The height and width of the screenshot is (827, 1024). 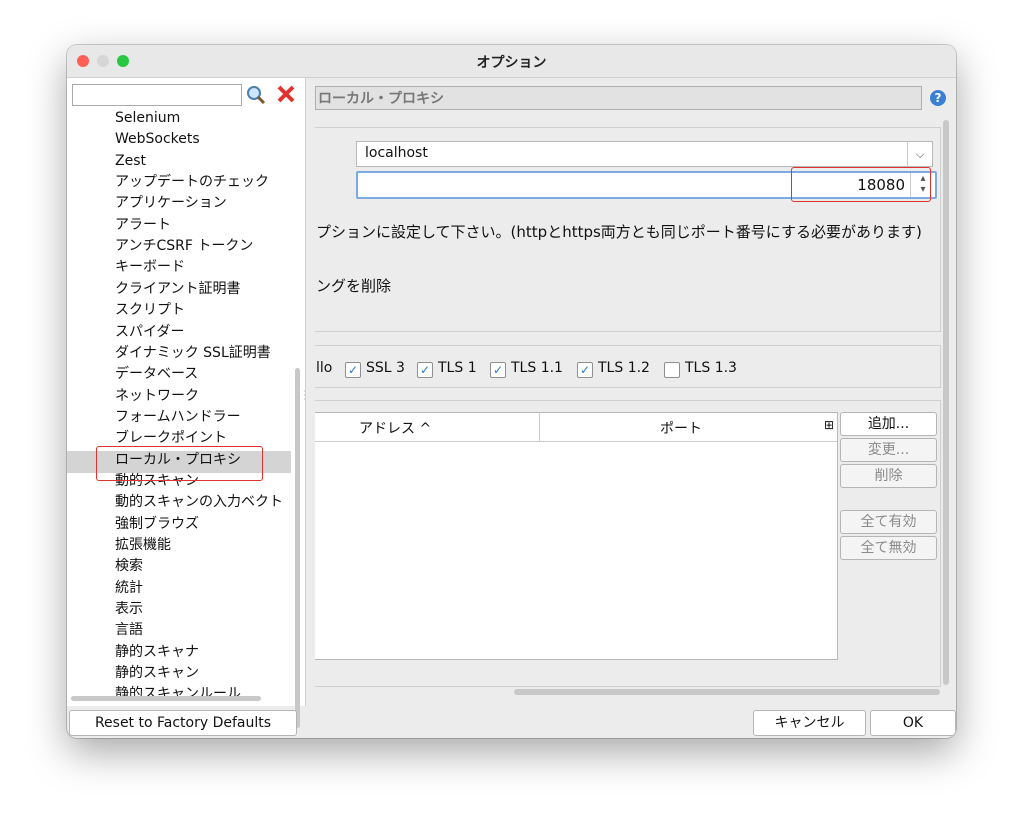 What do you see at coordinates (381, 99) in the screenshot?
I see `panel-header-title: ローカル・プロキシ` at bounding box center [381, 99].